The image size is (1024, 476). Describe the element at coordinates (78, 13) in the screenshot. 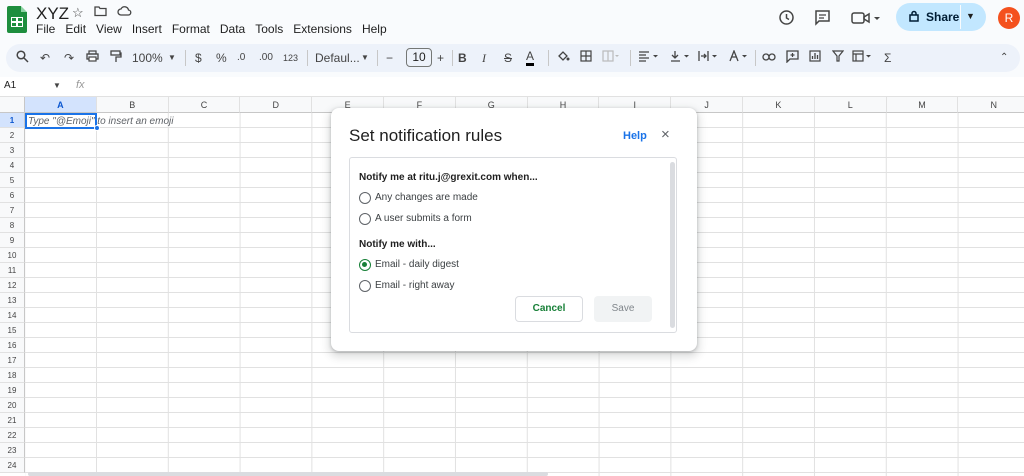

I see `star-icon: ☆` at that location.